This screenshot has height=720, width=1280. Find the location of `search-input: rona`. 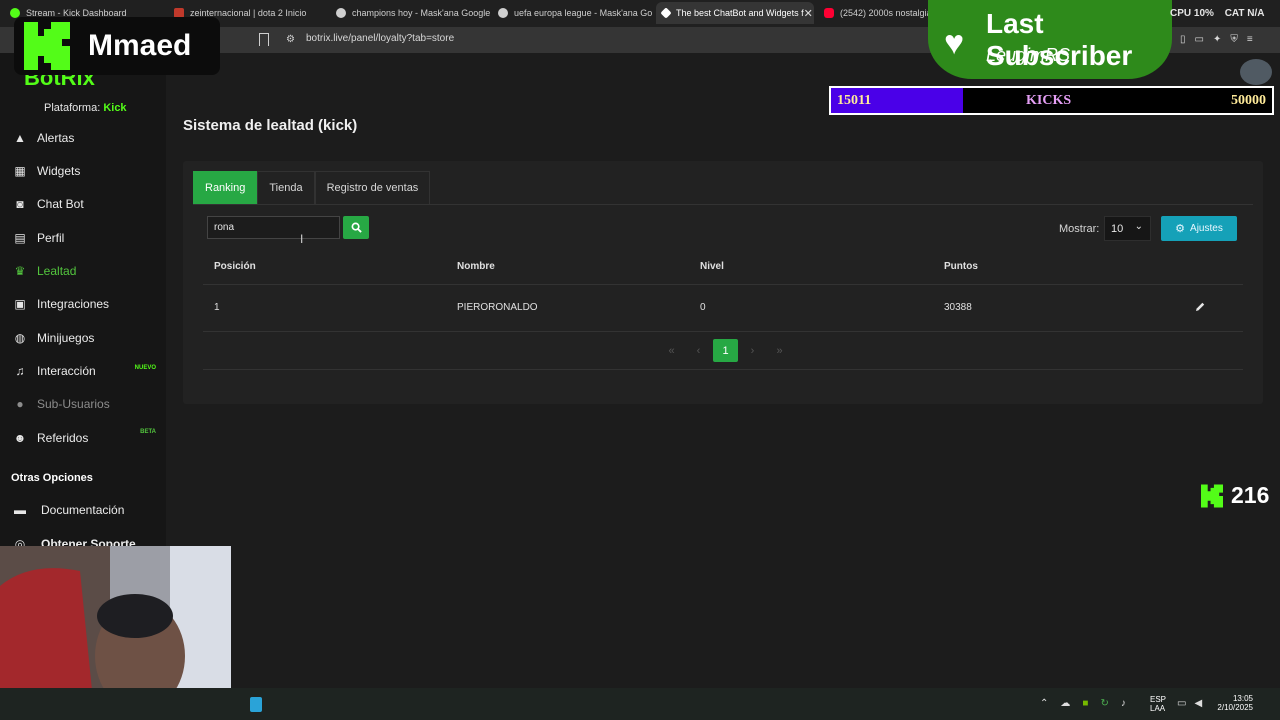

search-input: rona is located at coordinates (273, 227).